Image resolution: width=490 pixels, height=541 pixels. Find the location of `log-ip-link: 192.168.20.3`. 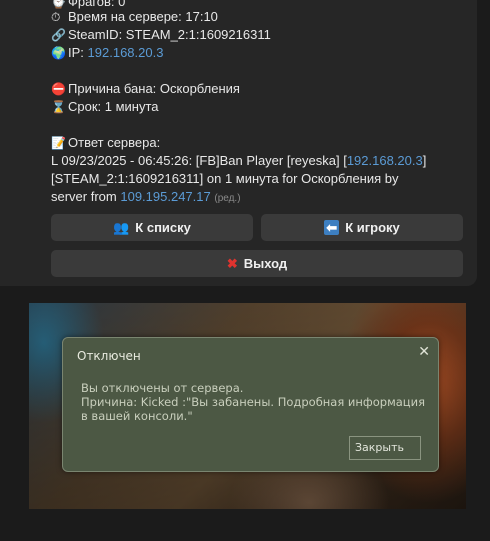

log-ip-link: 192.168.20.3 is located at coordinates (385, 160).